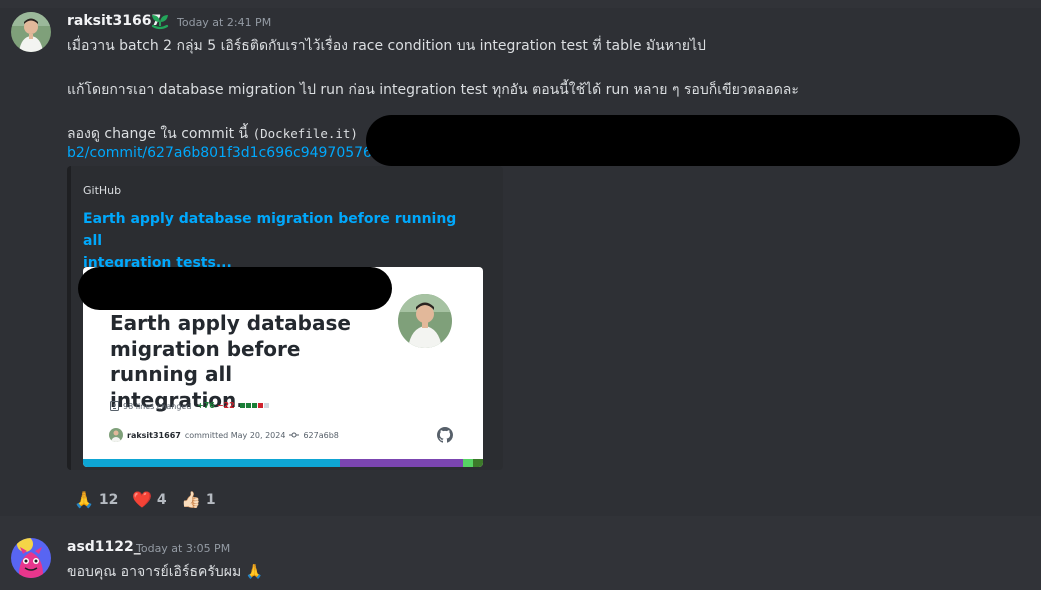 This screenshot has width=1041, height=590. What do you see at coordinates (160, 134) in the screenshot?
I see `message-text: ลองดู change ใน commit นี้` at bounding box center [160, 134].